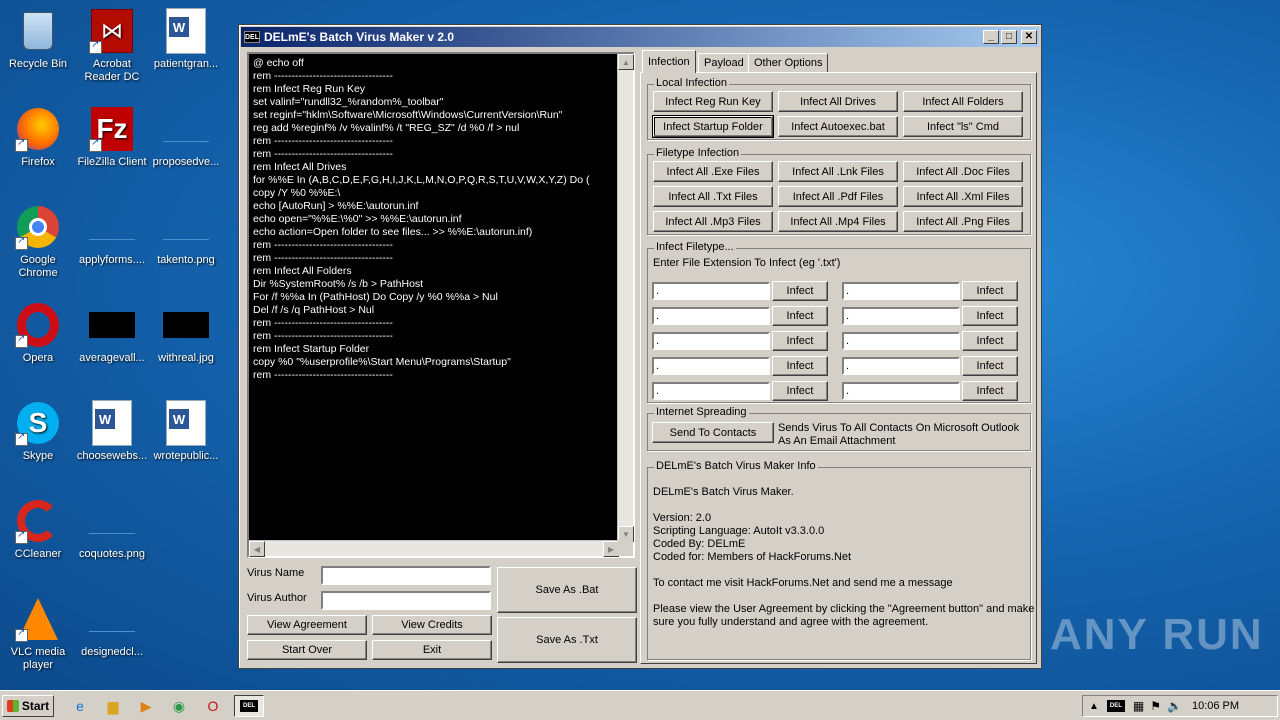  What do you see at coordinates (112, 47) in the screenshot?
I see `desktop-icon: ⋈ Acrobat Reader DC` at bounding box center [112, 47].